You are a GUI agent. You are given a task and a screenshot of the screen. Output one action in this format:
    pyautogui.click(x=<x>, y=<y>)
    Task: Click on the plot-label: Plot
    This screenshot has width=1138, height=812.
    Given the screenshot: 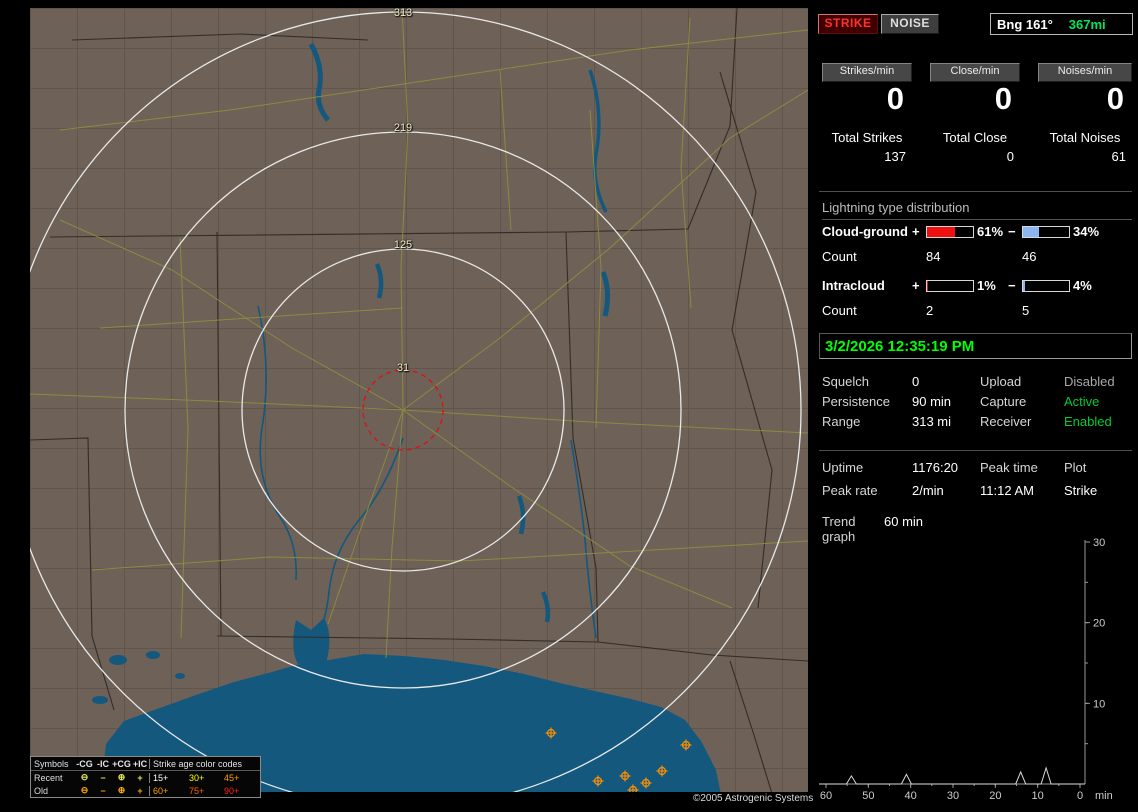 What is the action you would take?
    pyautogui.click(x=1075, y=467)
    